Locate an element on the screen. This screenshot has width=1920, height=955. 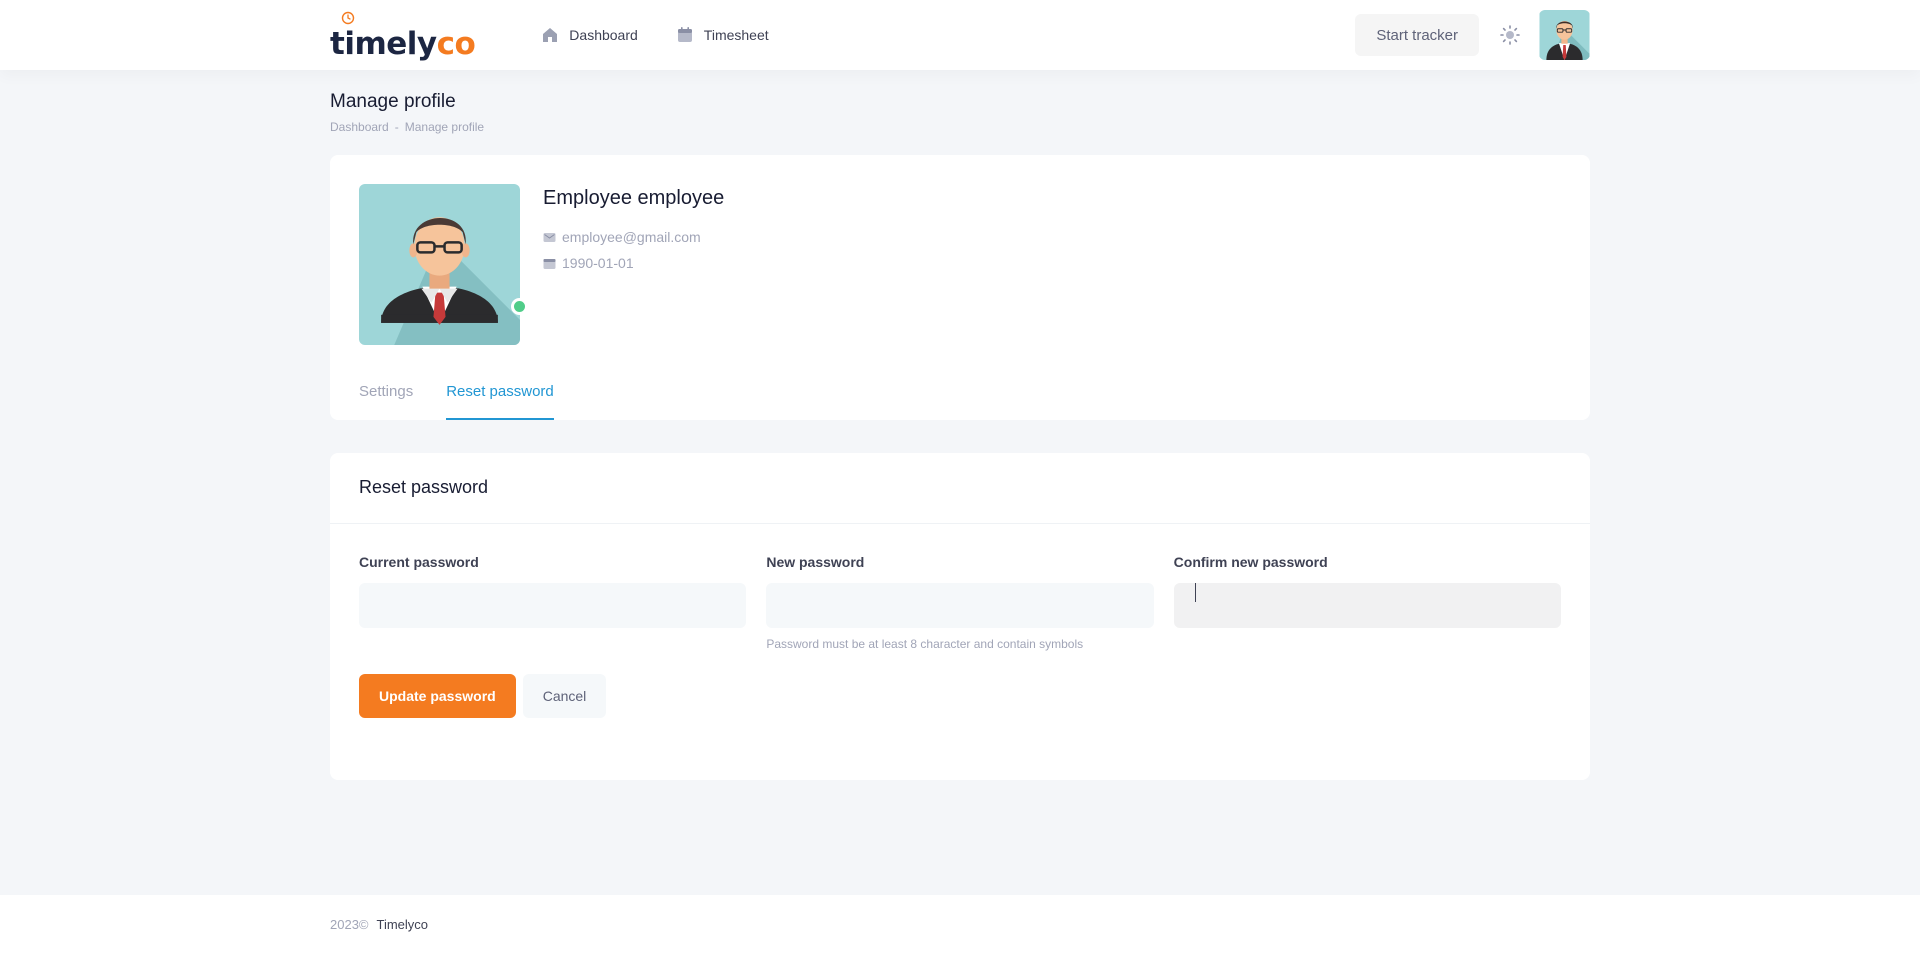
profile-email: employee@gmail.com is located at coordinates (631, 237).